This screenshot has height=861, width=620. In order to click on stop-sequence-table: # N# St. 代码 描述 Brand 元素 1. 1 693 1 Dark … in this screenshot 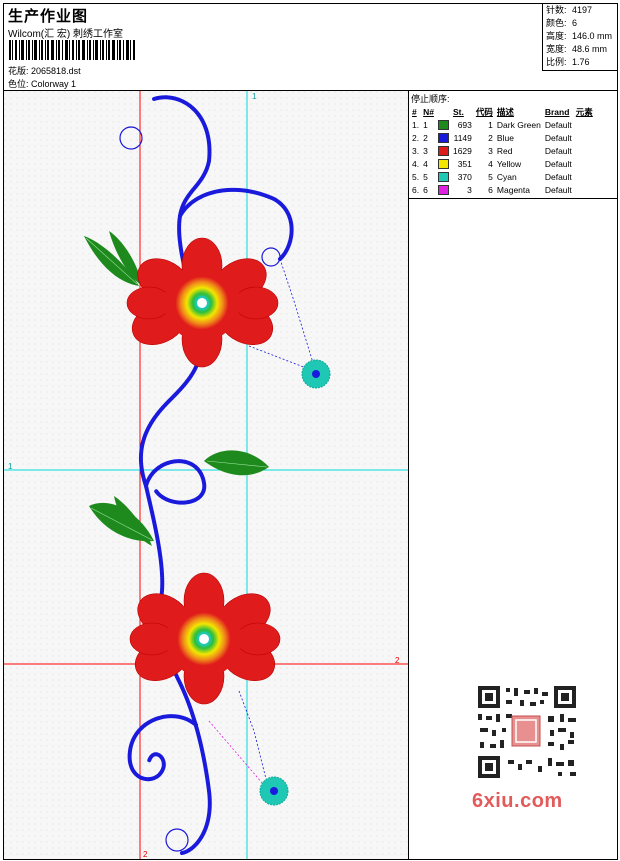, I will do `click(502, 150)`.